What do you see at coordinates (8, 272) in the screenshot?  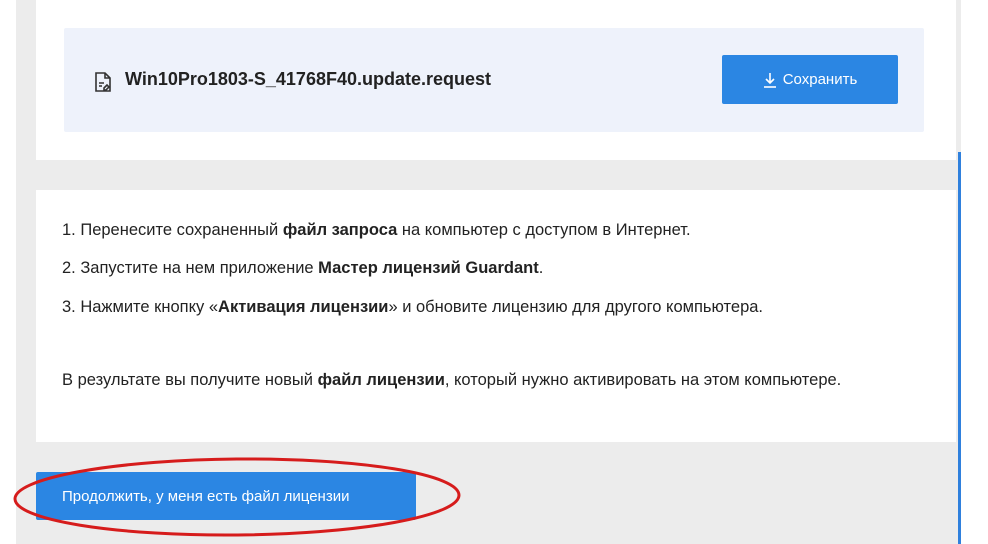 I see `left-margin` at bounding box center [8, 272].